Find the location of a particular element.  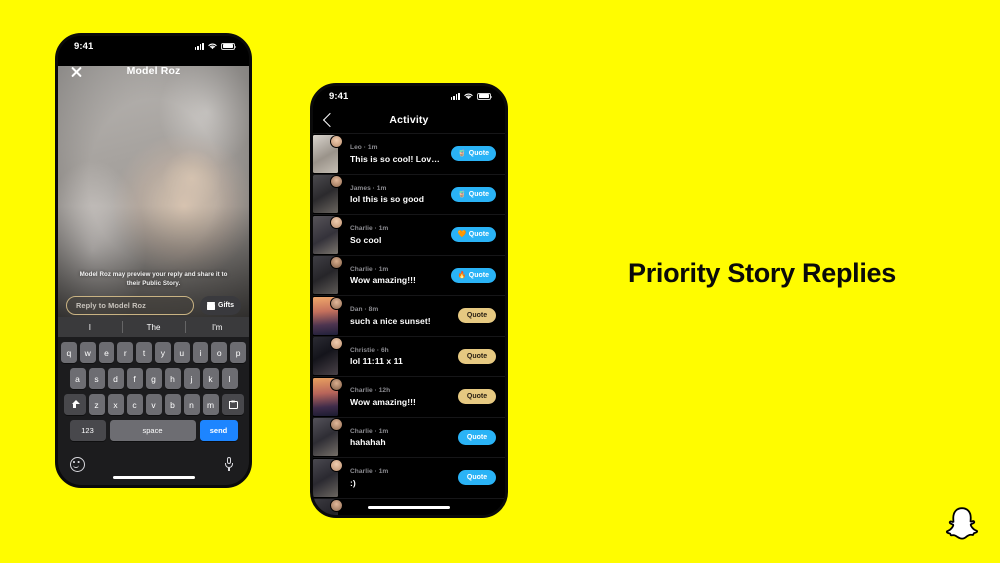

activity-row: Charlie · 1m hahahah Quote is located at coordinates (409, 436).